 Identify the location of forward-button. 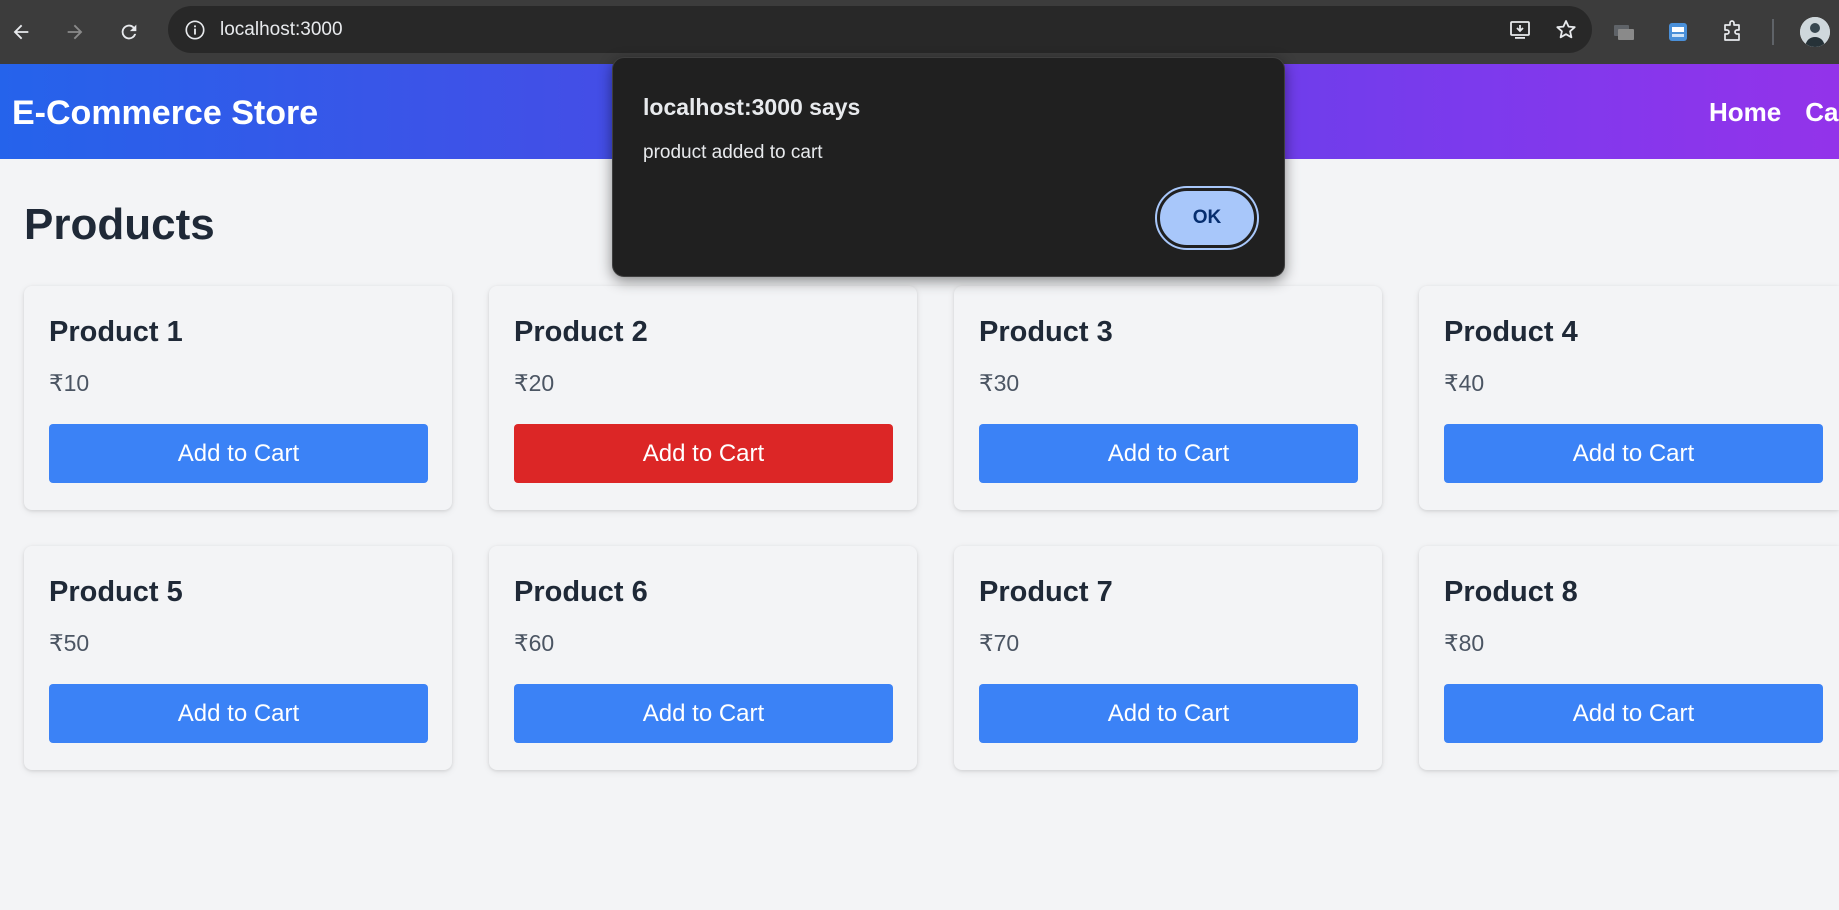
(75, 32).